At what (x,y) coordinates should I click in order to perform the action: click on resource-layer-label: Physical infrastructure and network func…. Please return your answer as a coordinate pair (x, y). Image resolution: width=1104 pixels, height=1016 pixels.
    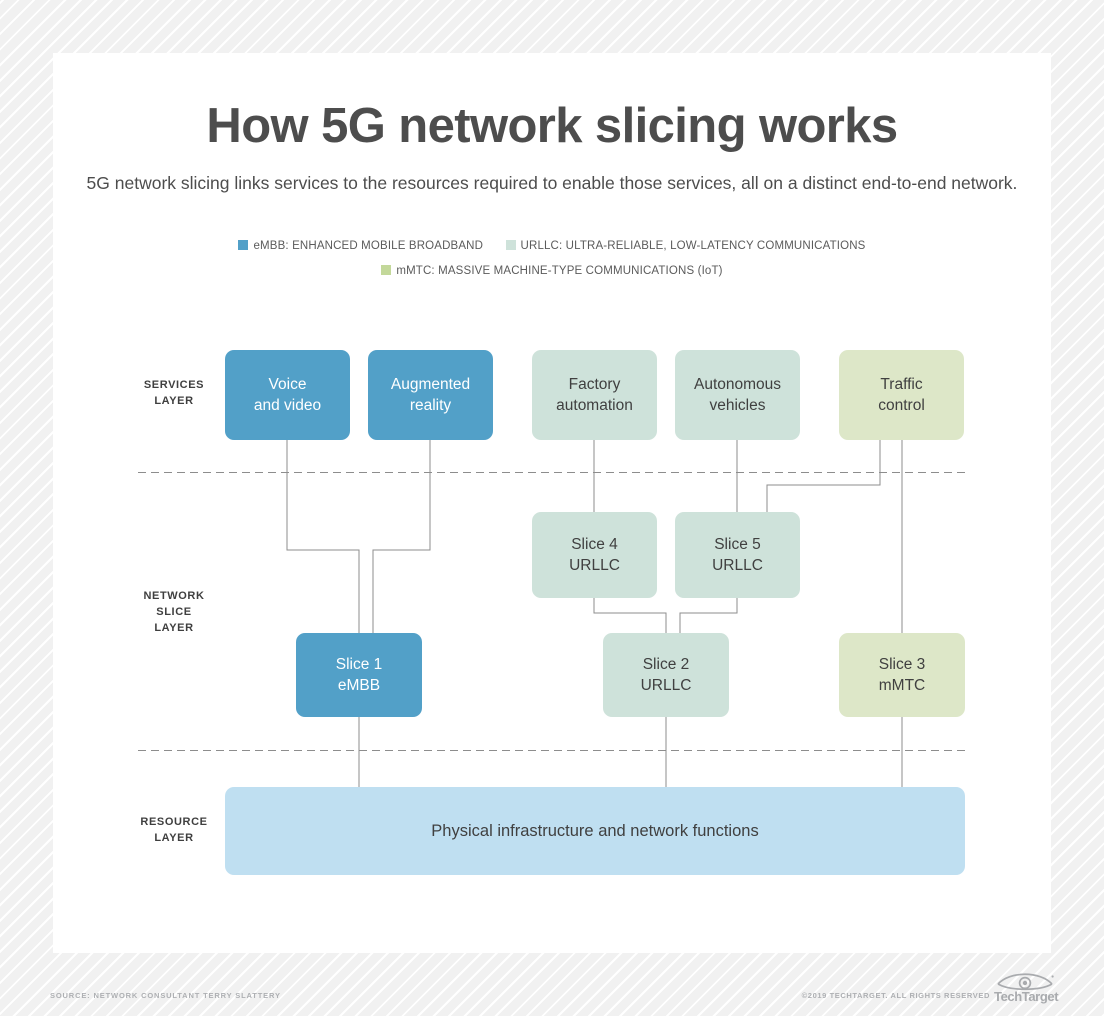
    Looking at the image, I should click on (595, 830).